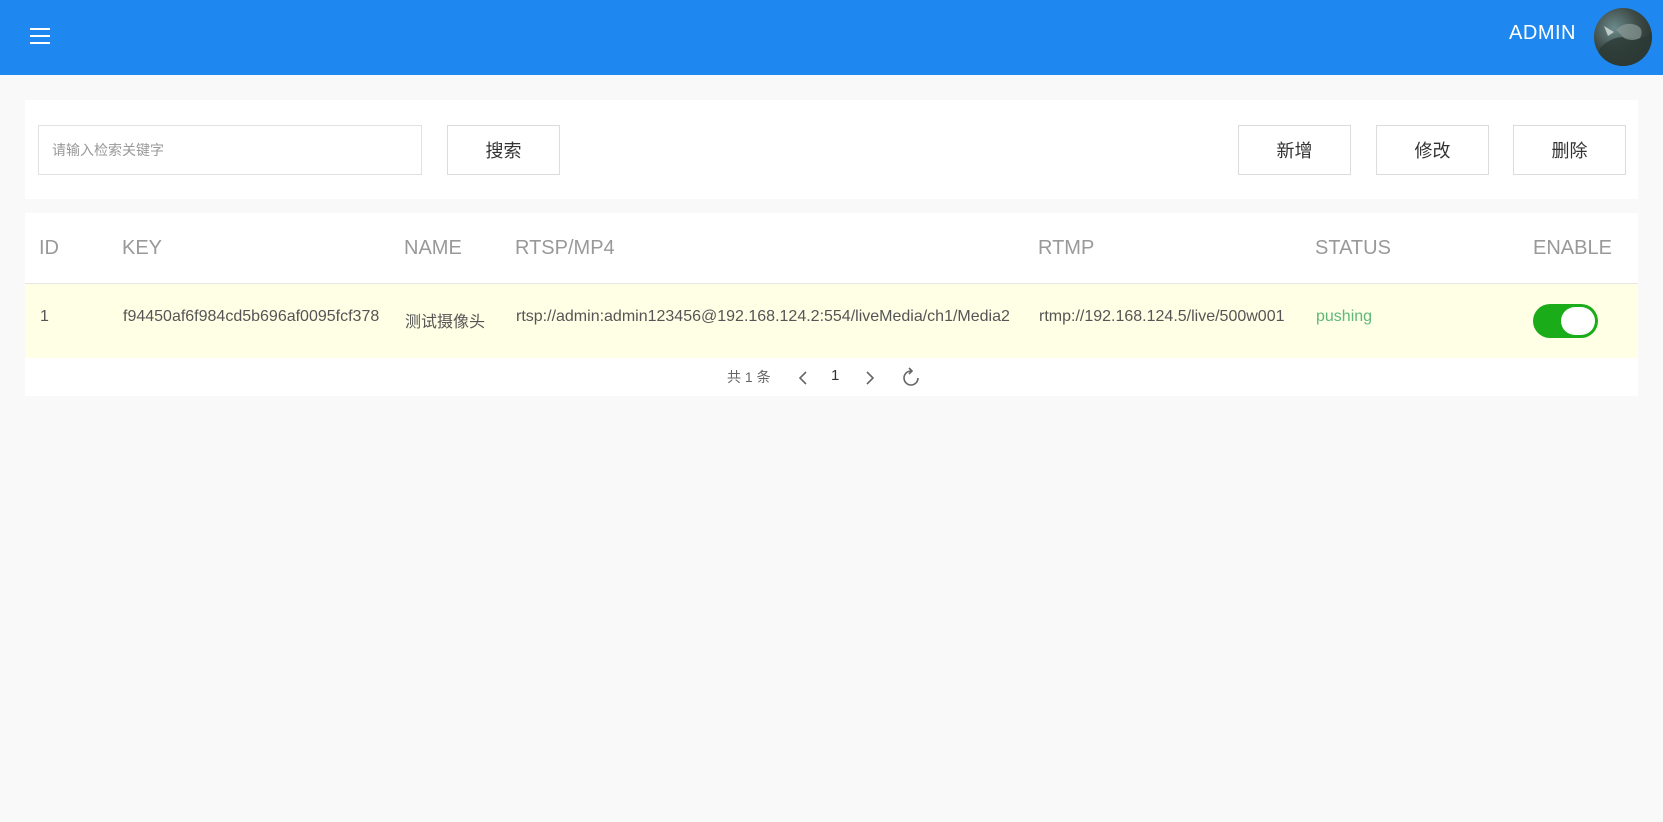 This screenshot has width=1663, height=822. What do you see at coordinates (803, 378) in the screenshot?
I see `chevron-left-icon` at bounding box center [803, 378].